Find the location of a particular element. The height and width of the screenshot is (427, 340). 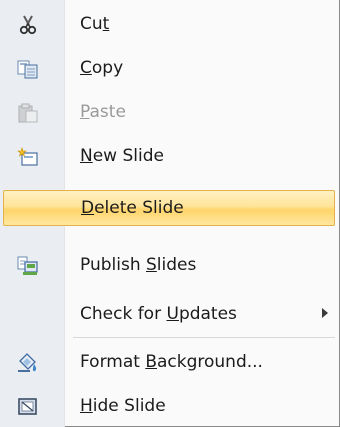

menu-item-publish-slides: Publish Slides is located at coordinates (169, 265).